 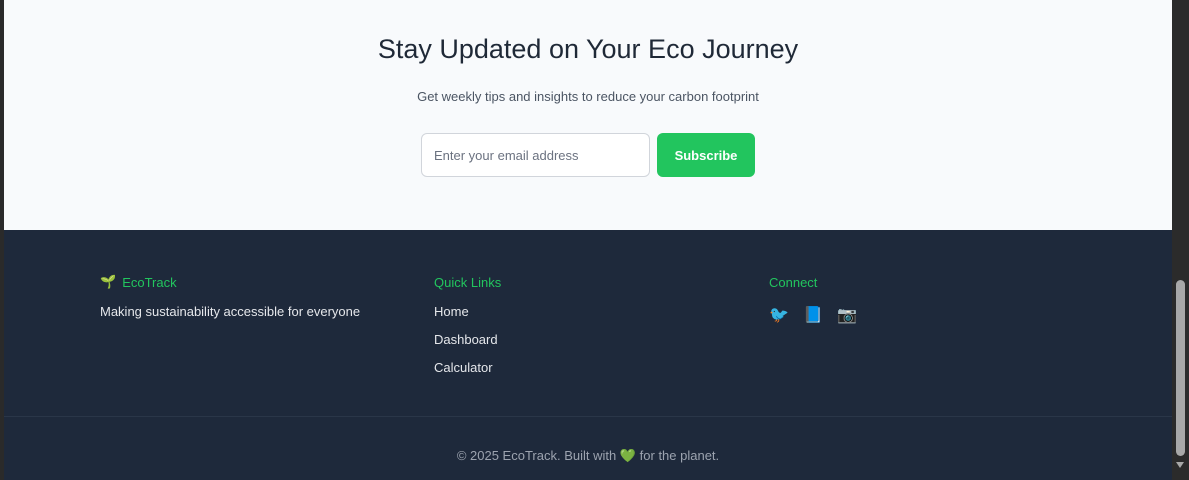 What do you see at coordinates (628, 455) in the screenshot?
I see `heart-icon: 💚` at bounding box center [628, 455].